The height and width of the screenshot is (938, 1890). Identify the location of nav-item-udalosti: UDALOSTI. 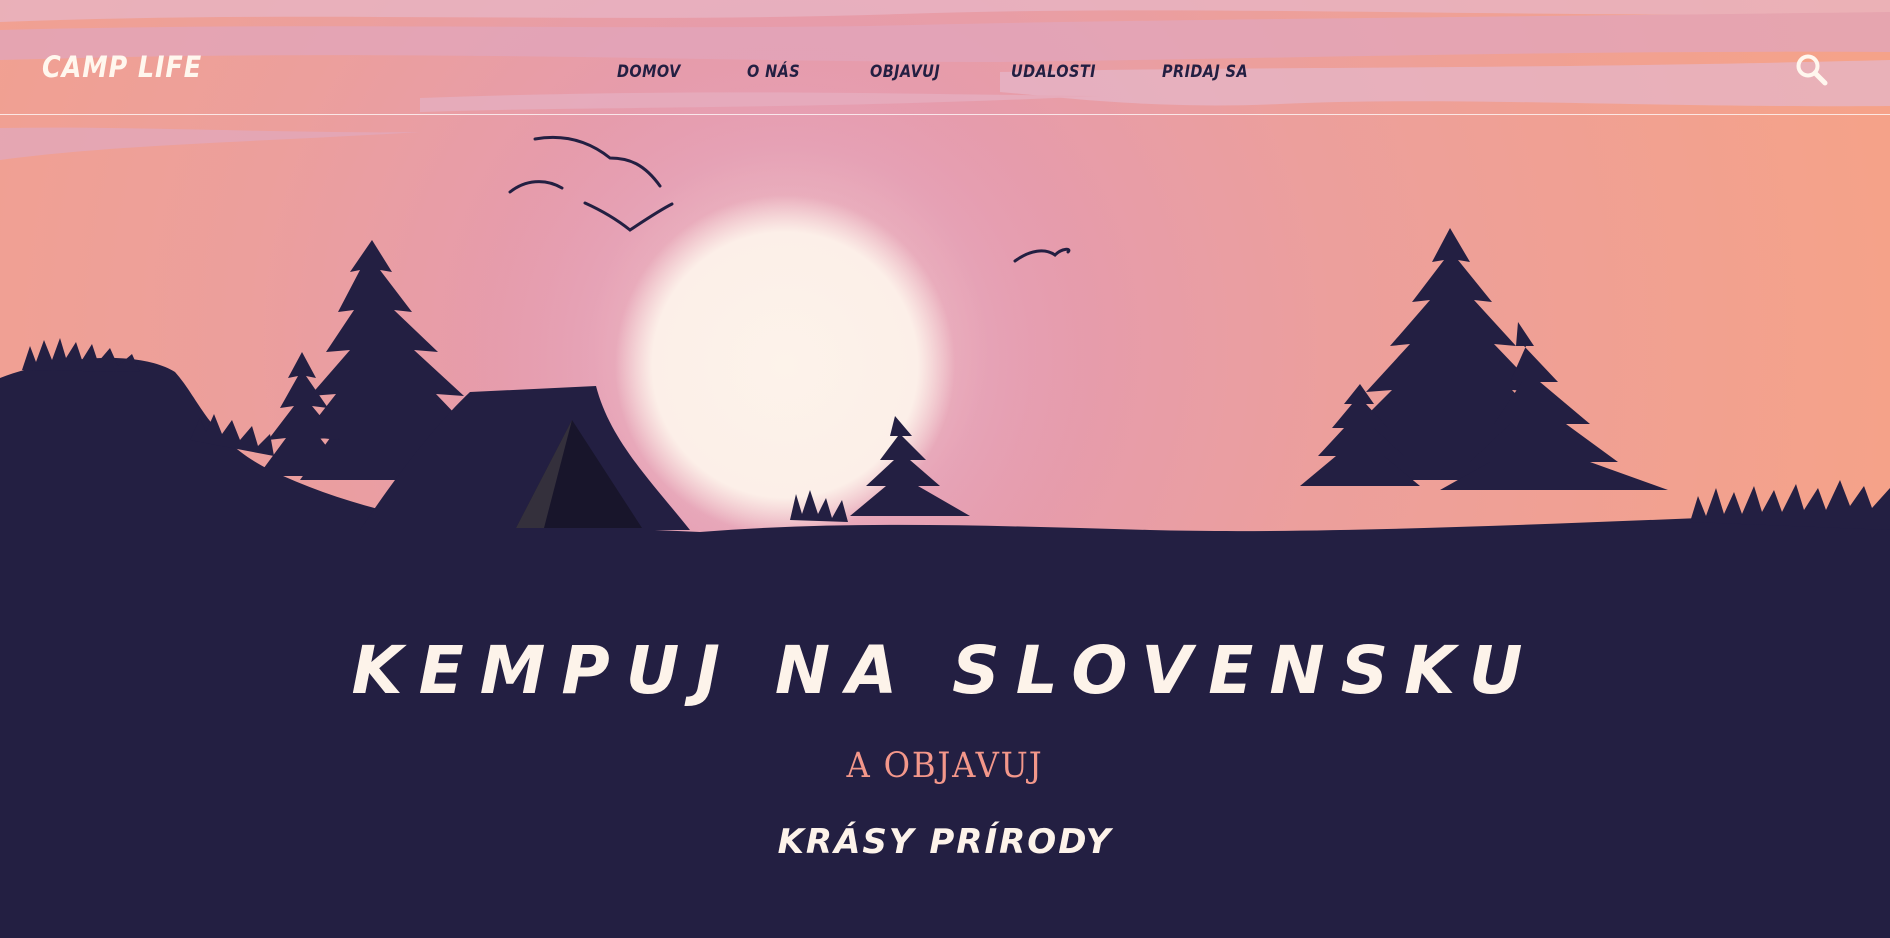
(1075, 72).